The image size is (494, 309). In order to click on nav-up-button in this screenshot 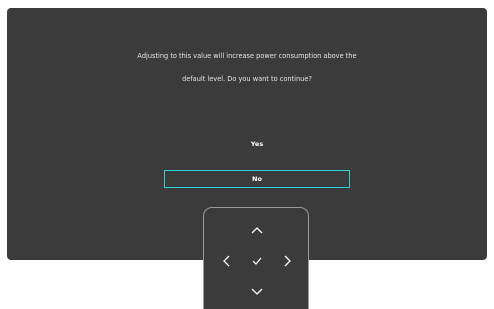, I will do `click(257, 230)`.